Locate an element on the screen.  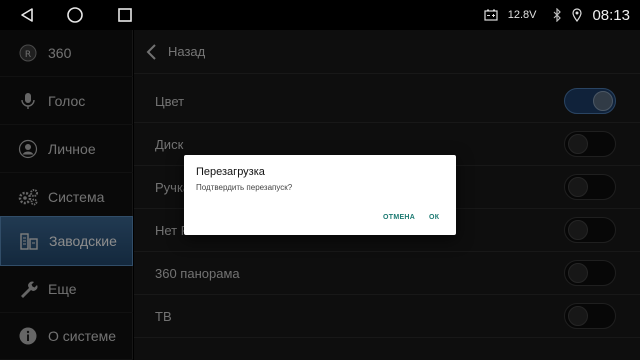
location-pin-icon is located at coordinates (577, 15).